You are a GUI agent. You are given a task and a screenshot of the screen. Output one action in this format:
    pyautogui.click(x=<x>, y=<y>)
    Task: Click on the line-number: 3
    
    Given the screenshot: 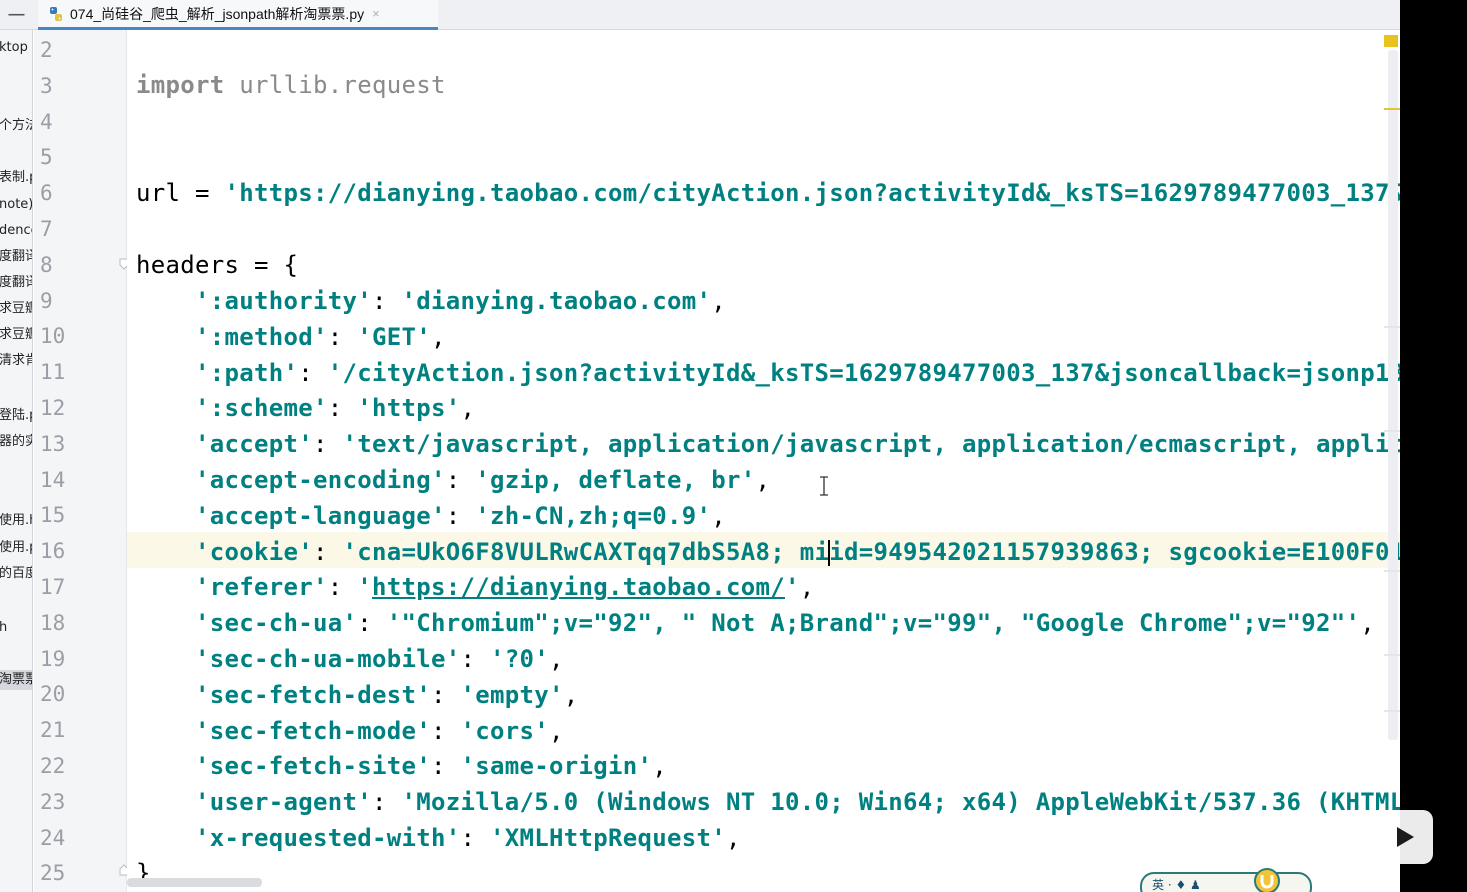 What is the action you would take?
    pyautogui.click(x=46, y=85)
    